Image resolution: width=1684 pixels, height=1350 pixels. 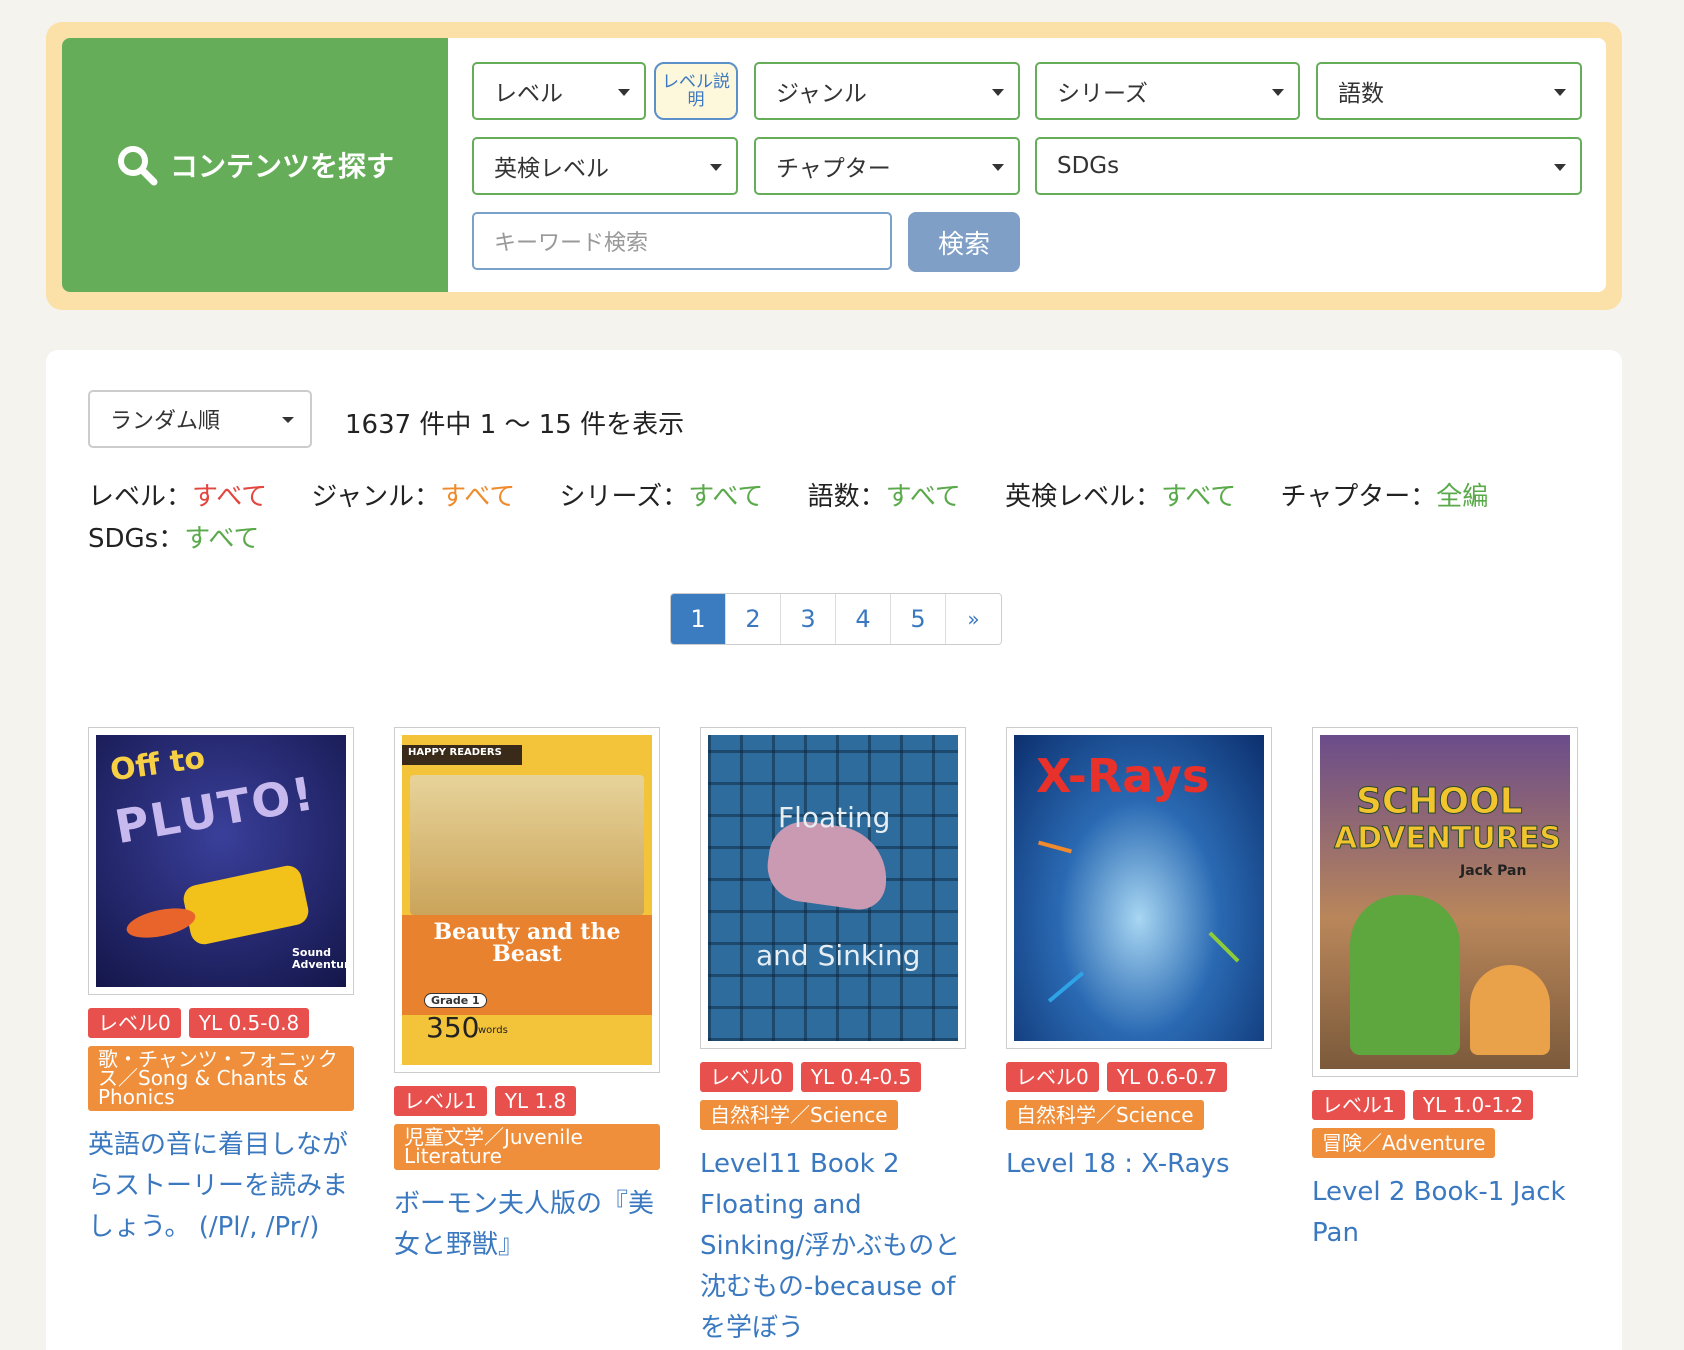 What do you see at coordinates (973, 619) in the screenshot?
I see `next-page-link: »` at bounding box center [973, 619].